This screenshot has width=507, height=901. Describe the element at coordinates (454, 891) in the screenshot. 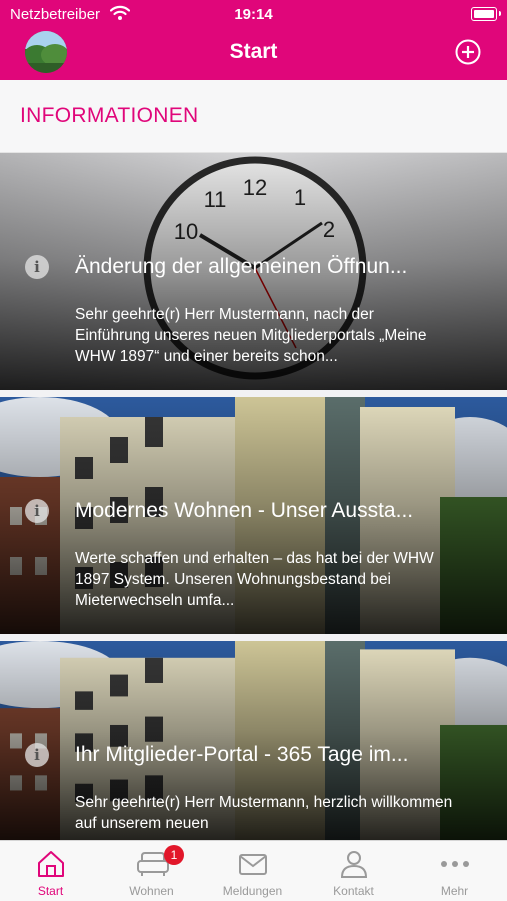

I see `tab-label: Mehr` at that location.